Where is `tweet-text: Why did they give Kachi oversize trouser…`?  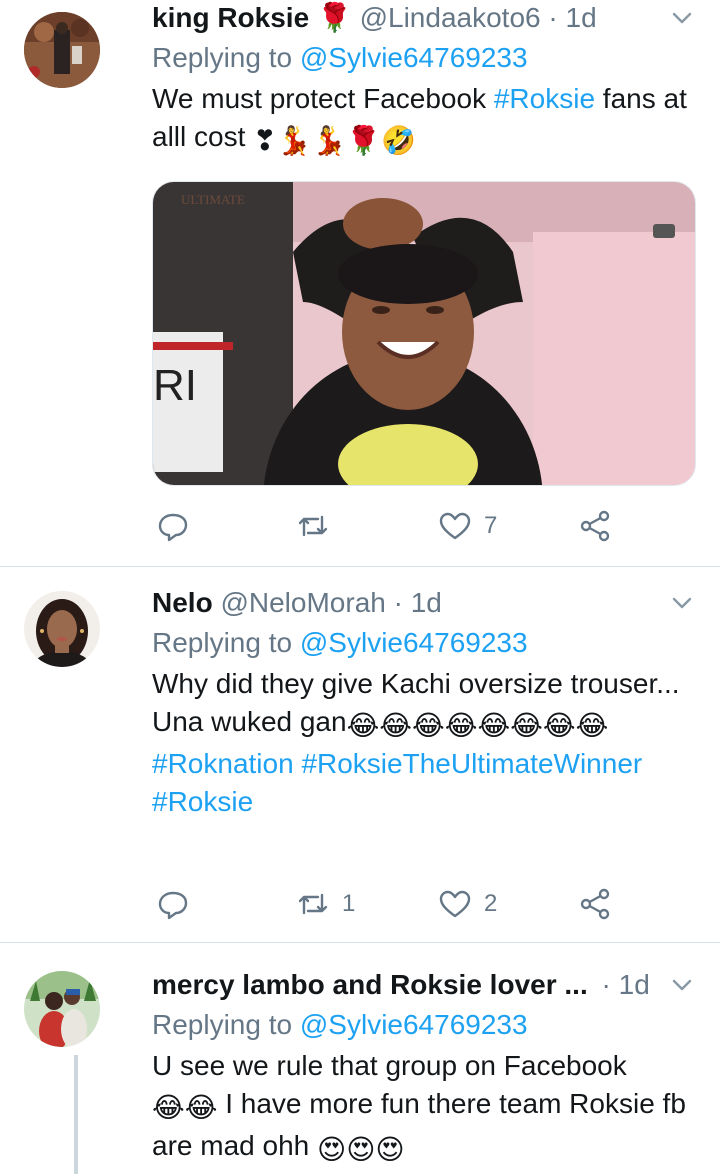 tweet-text: Why did they give Kachi oversize trouser… is located at coordinates (424, 705).